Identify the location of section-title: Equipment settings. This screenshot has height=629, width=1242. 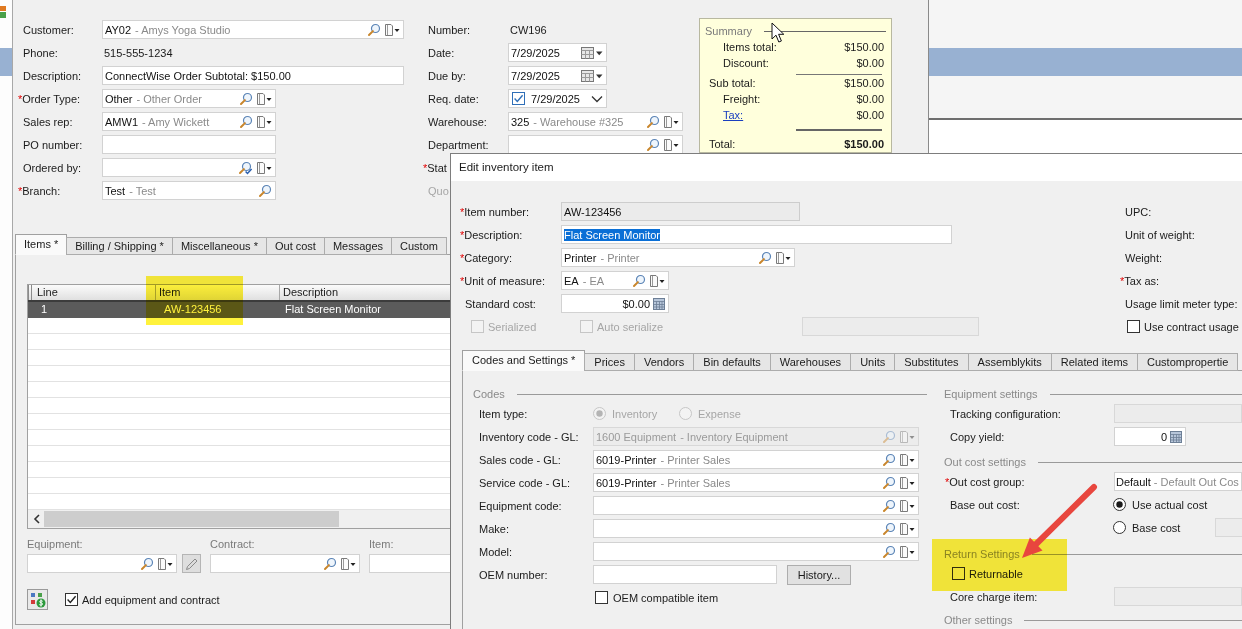
(991, 394).